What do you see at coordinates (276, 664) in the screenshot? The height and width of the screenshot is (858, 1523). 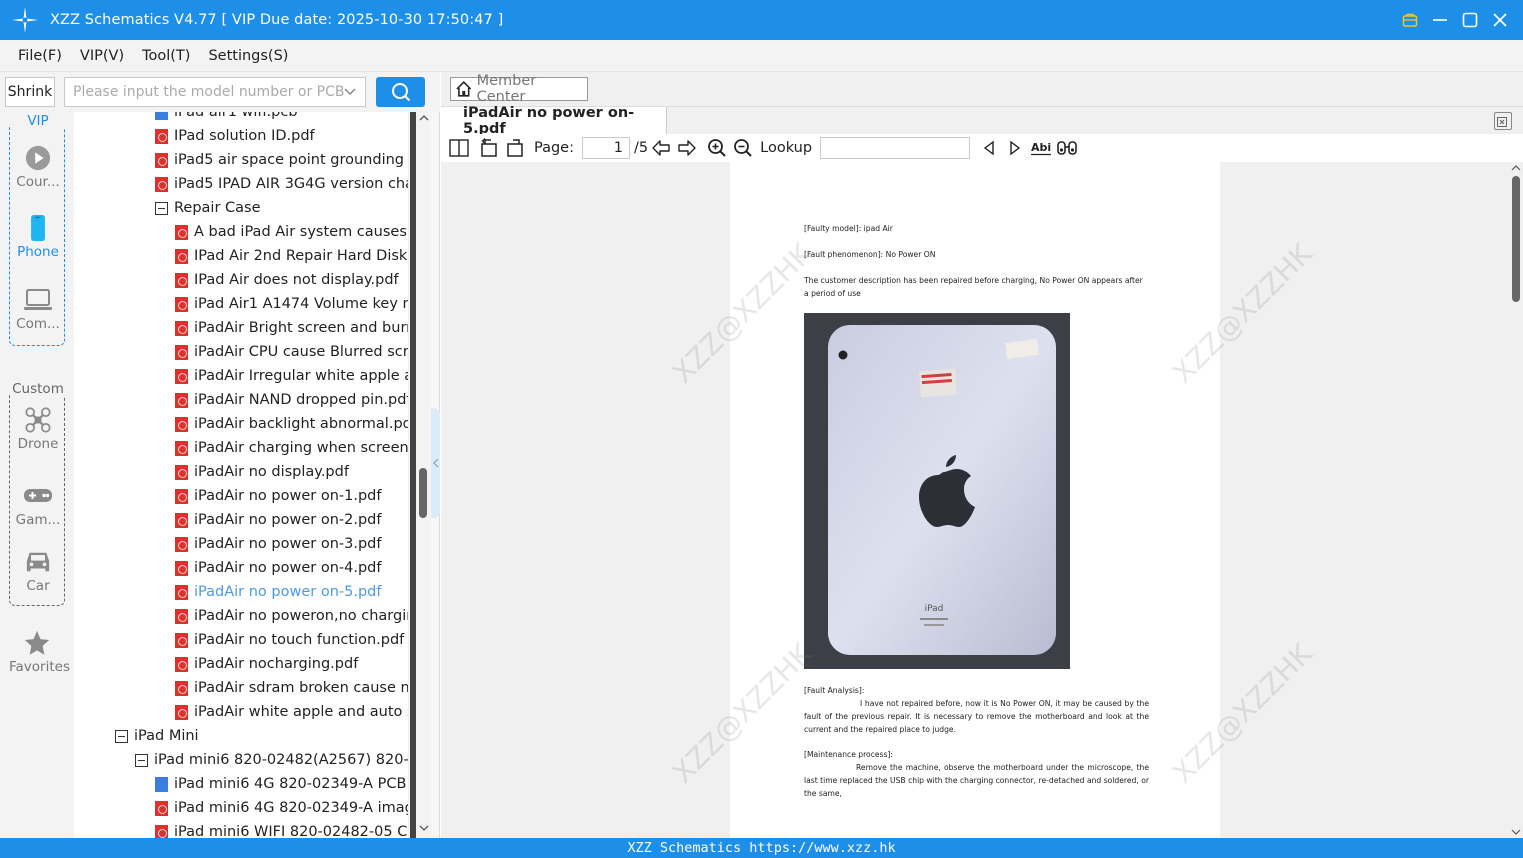 I see `tree-item-label: iPadAir nocharging.pdf` at bounding box center [276, 664].